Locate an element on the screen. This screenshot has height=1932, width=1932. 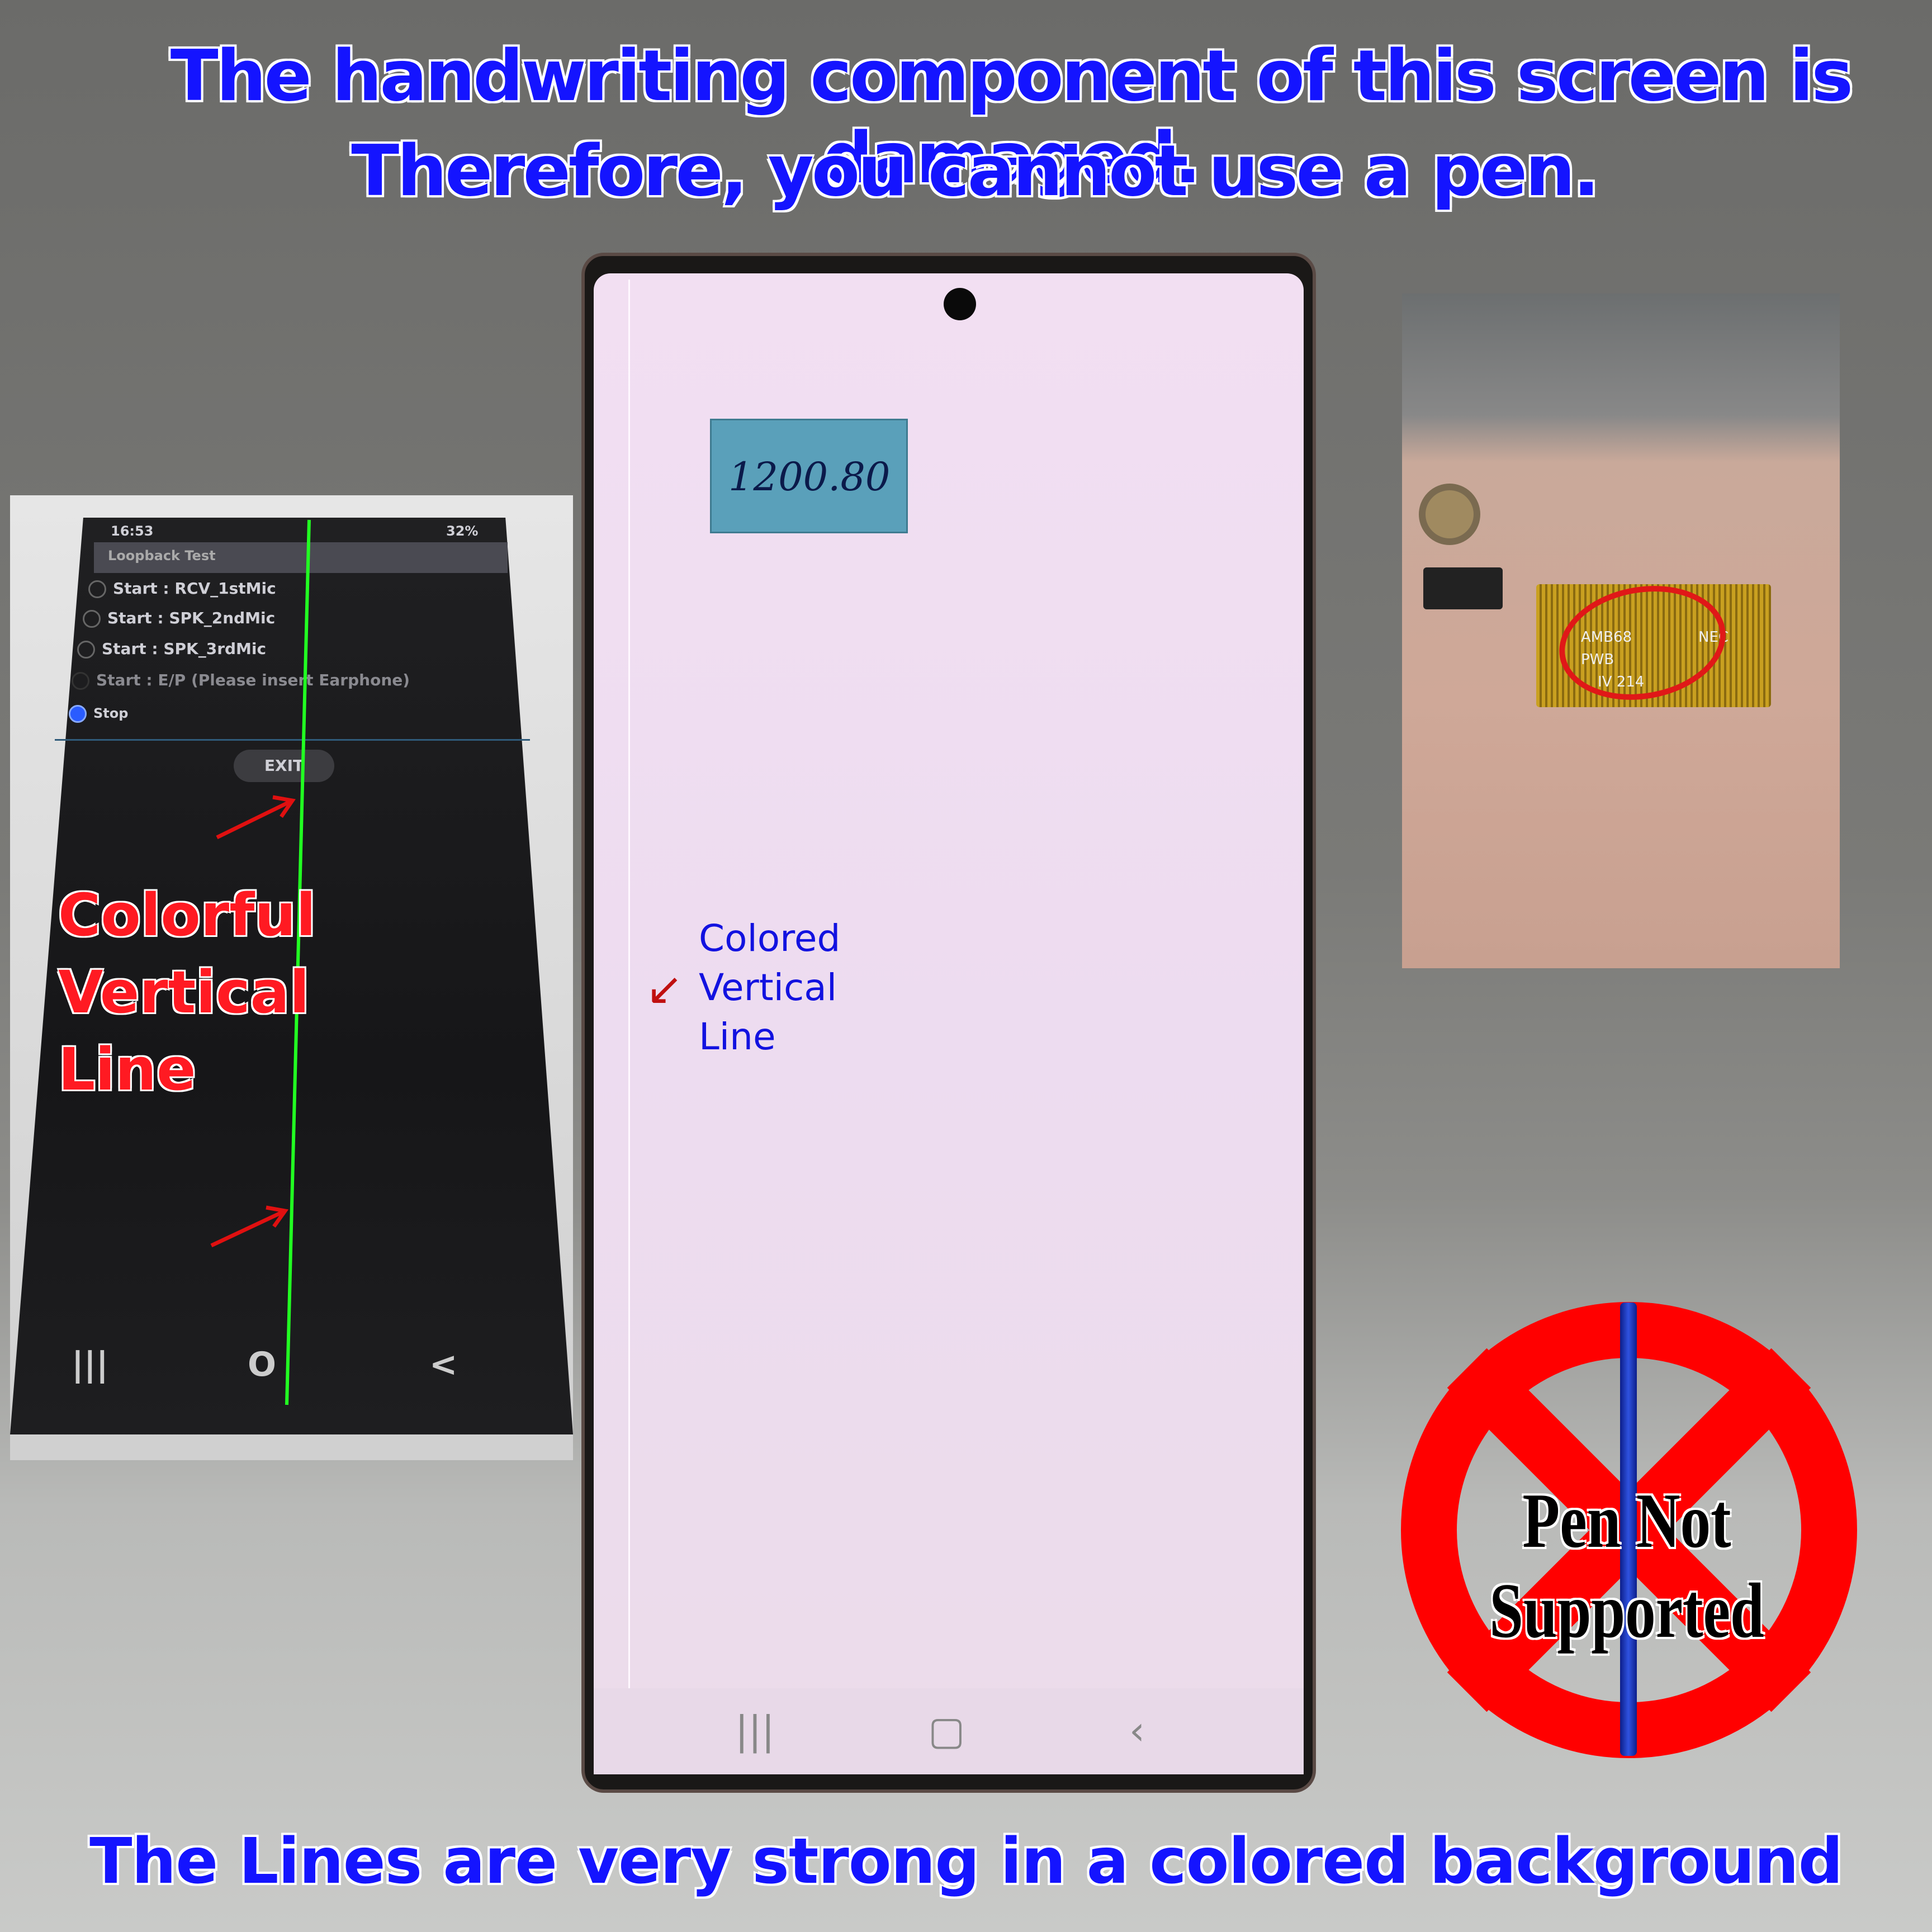
recent-apps-icon: ||| is located at coordinates (755, 1731).